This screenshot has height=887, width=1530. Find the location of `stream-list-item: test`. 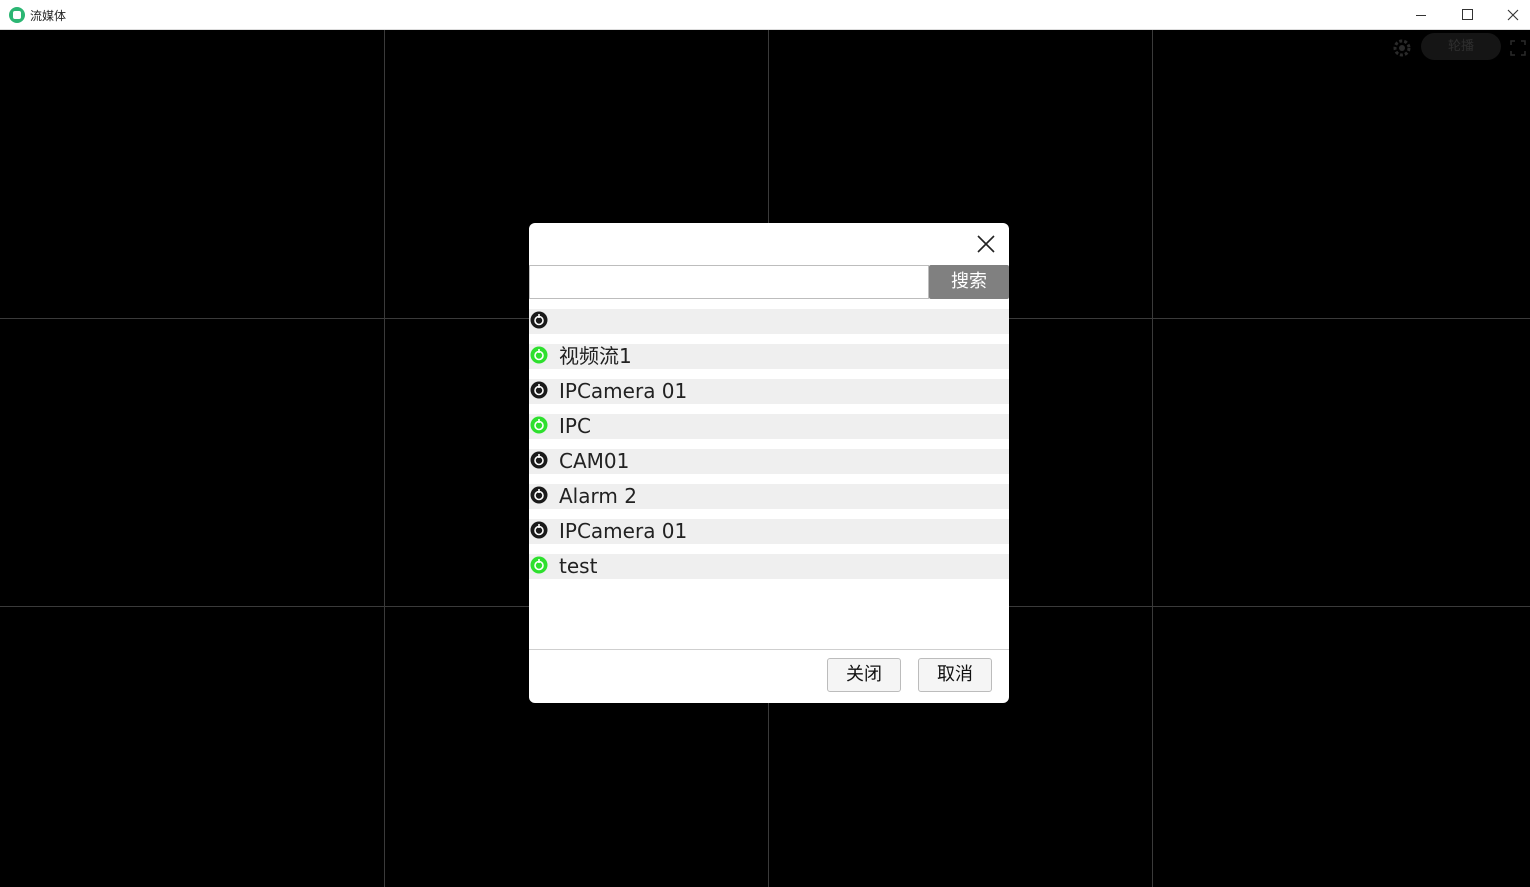

stream-list-item: test is located at coordinates (769, 566).